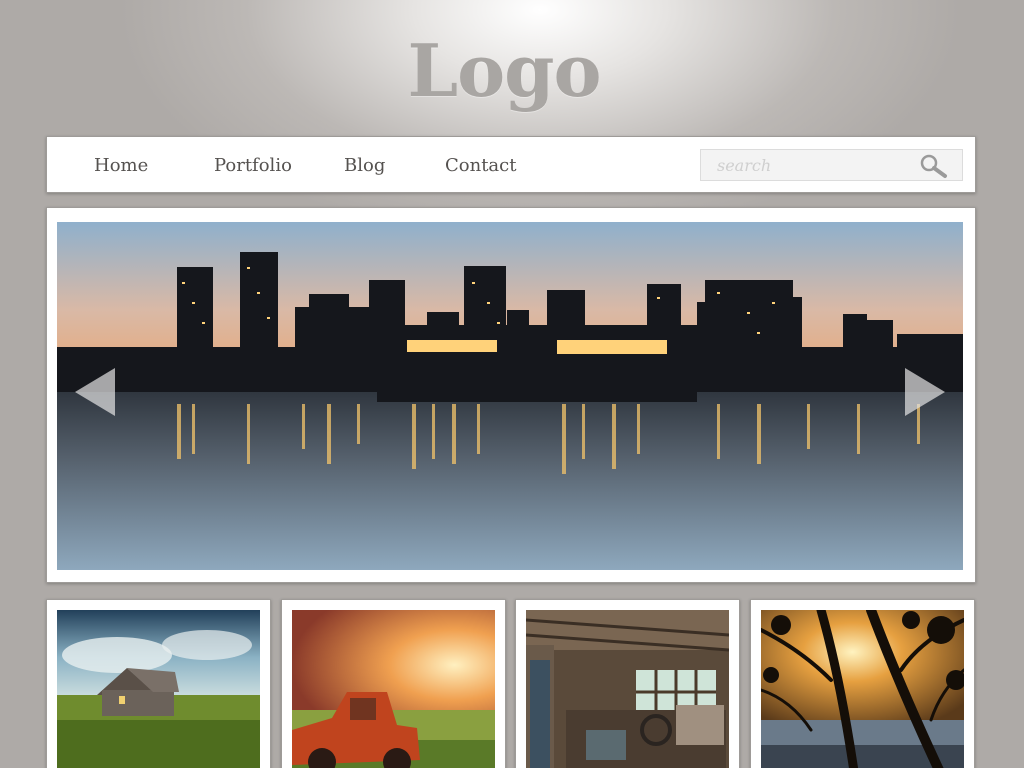  I want to click on search-box, so click(831, 165).